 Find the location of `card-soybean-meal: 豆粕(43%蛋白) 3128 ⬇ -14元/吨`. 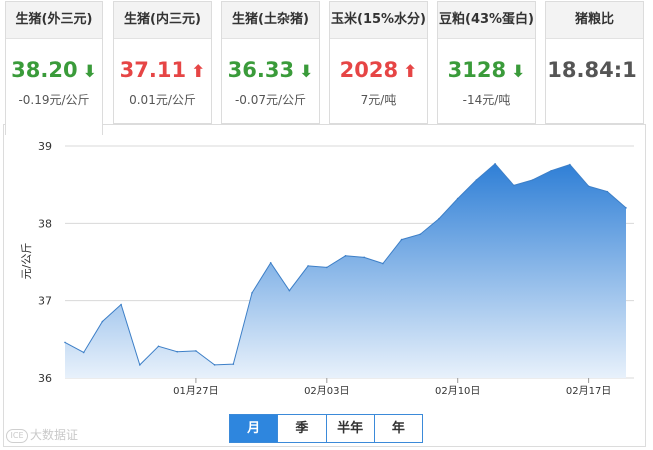

card-soybean-meal: 豆粕(43%蛋白) 3128 ⬇ -14元/吨 is located at coordinates (486, 62).